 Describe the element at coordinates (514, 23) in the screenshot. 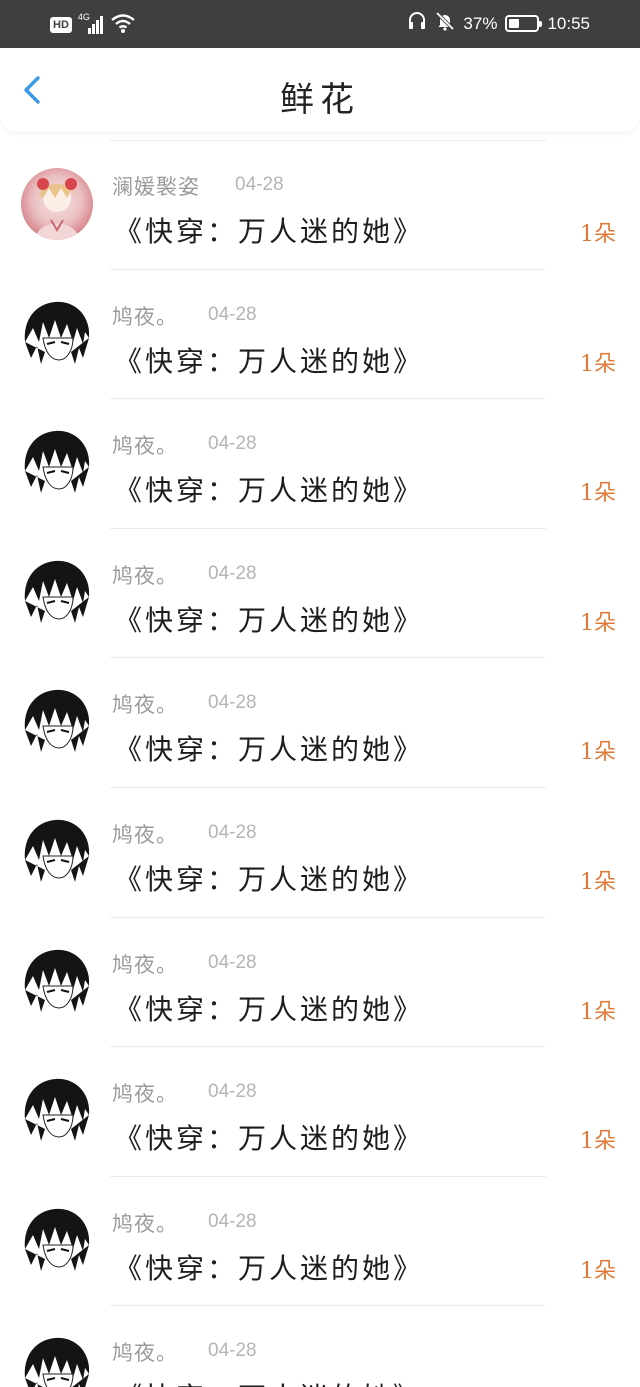

I see `battery-level` at that location.